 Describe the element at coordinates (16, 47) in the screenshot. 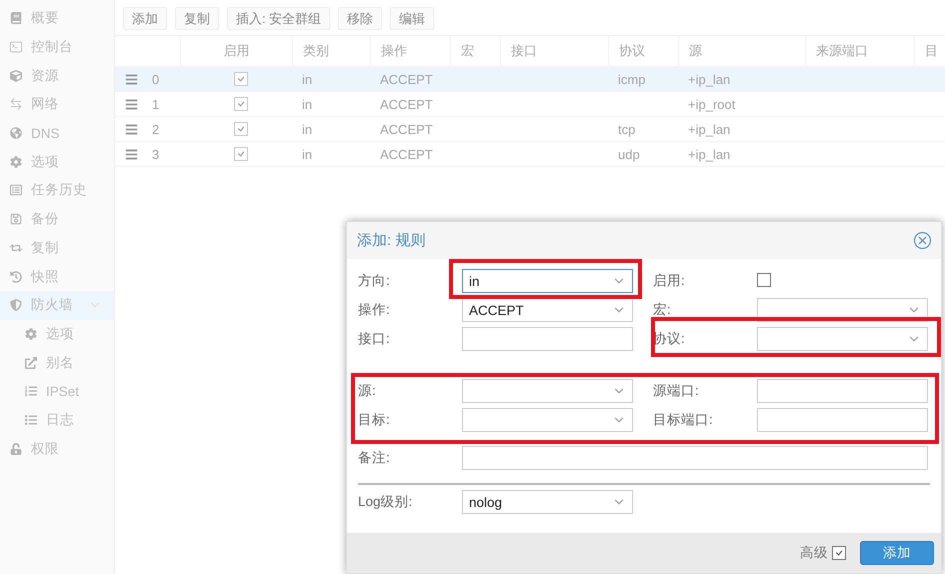

I see `terminal-icon` at that location.